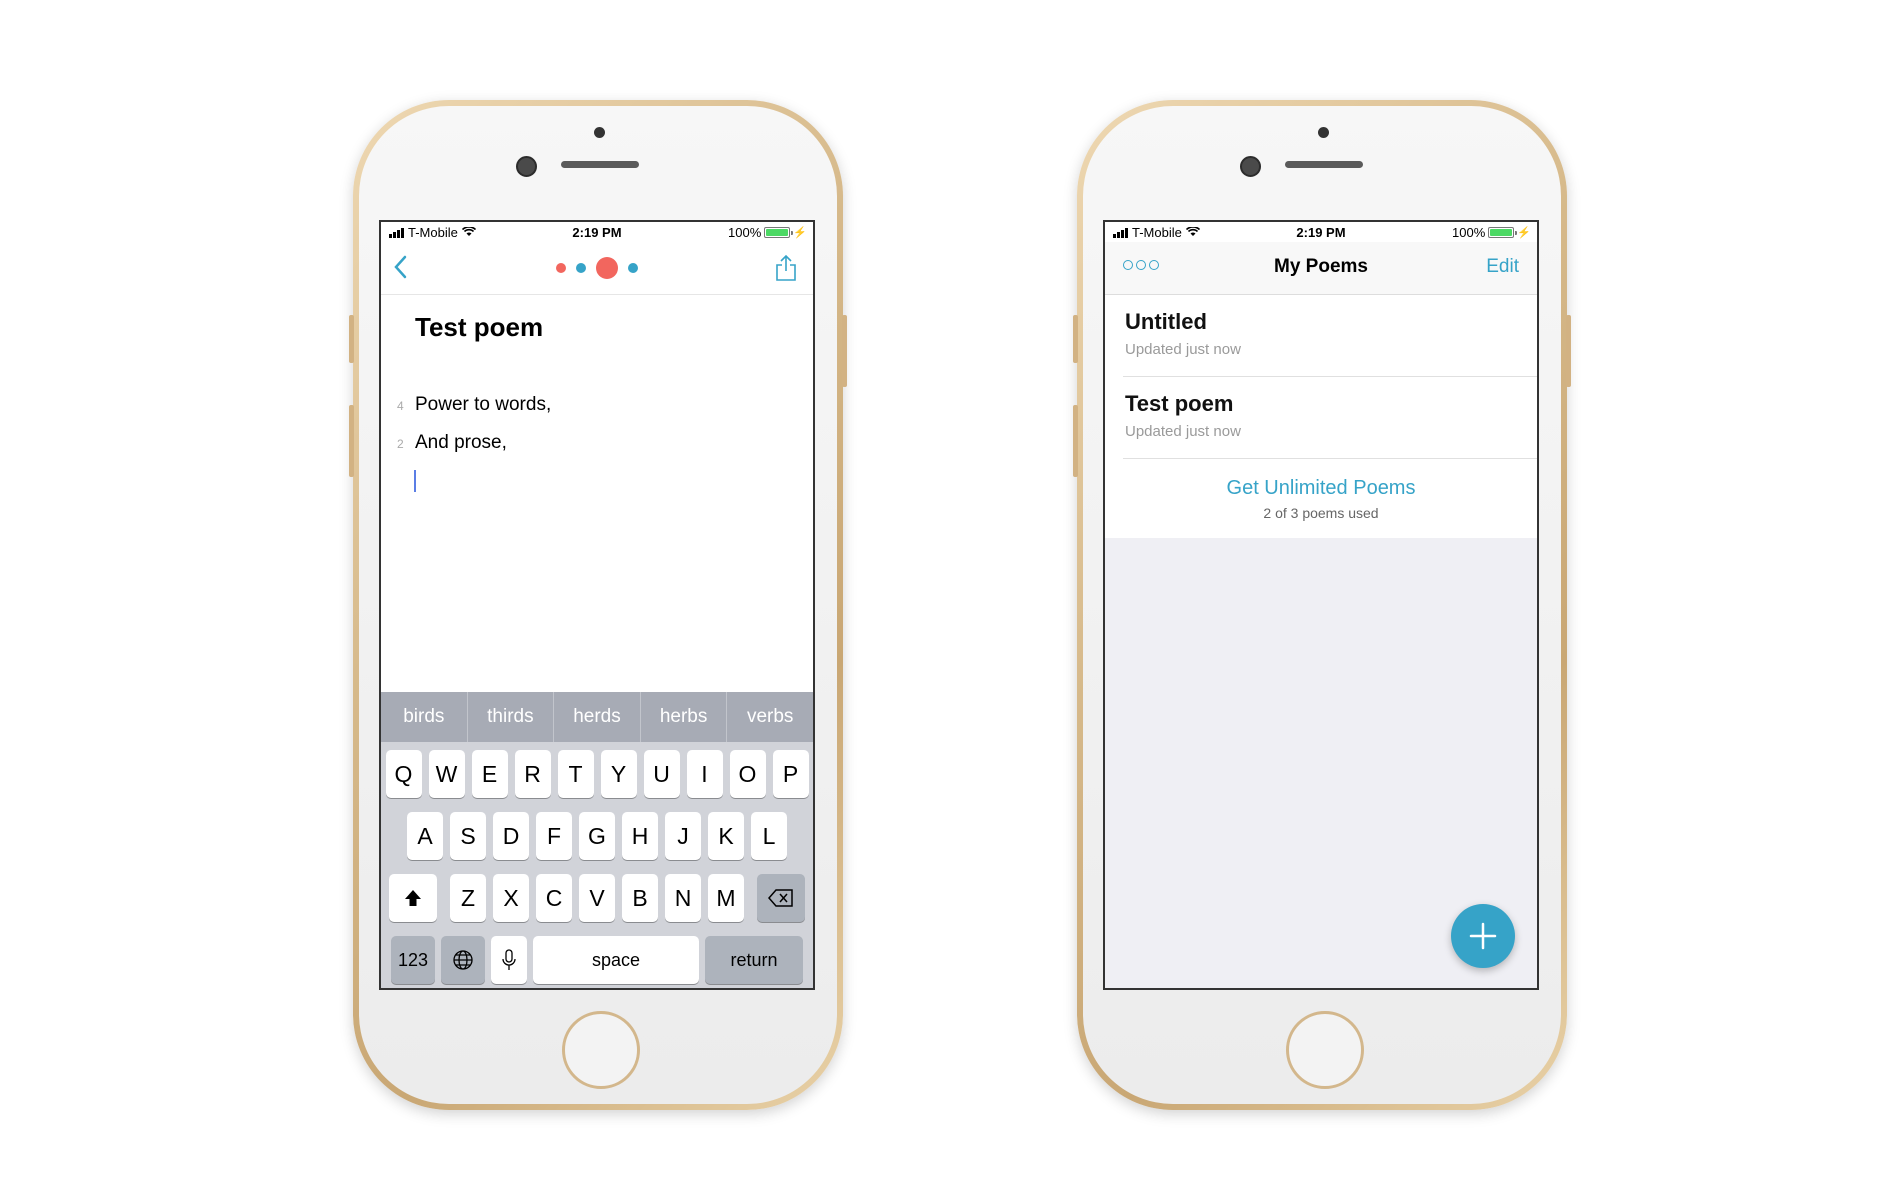 The height and width of the screenshot is (1199, 1900). What do you see at coordinates (726, 898) in the screenshot?
I see `key: M` at bounding box center [726, 898].